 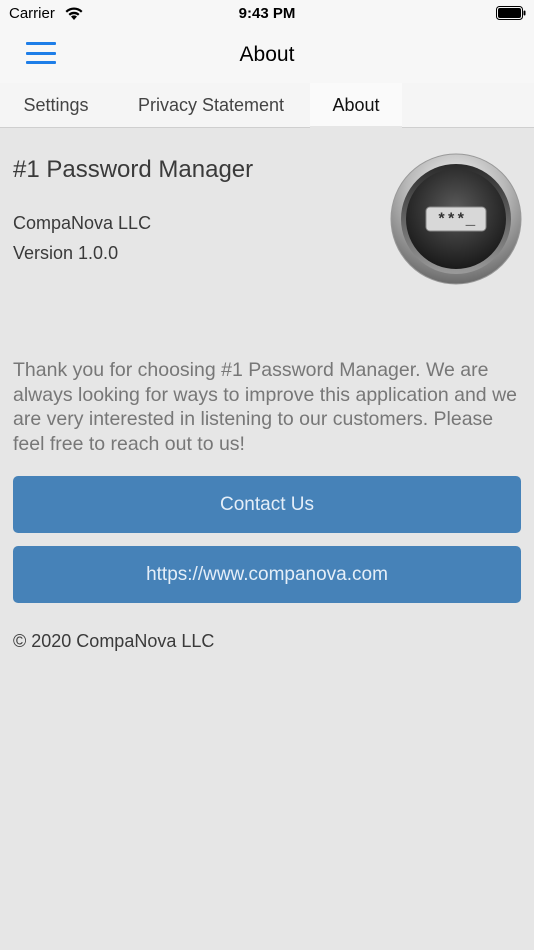 I want to click on logo-password-text: ***_, so click(x=456, y=220).